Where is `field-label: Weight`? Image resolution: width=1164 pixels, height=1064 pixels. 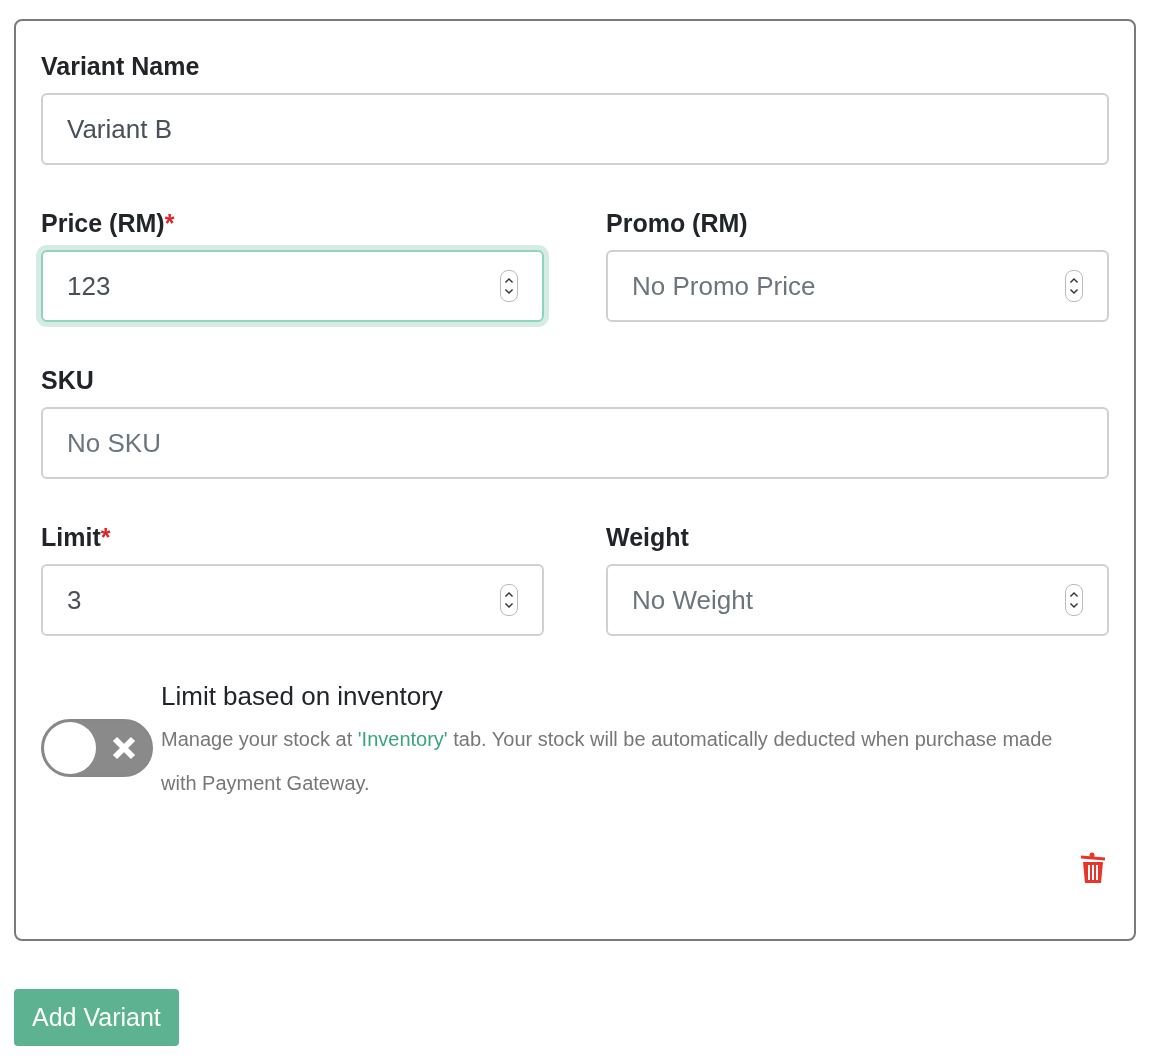
field-label: Weight is located at coordinates (647, 537).